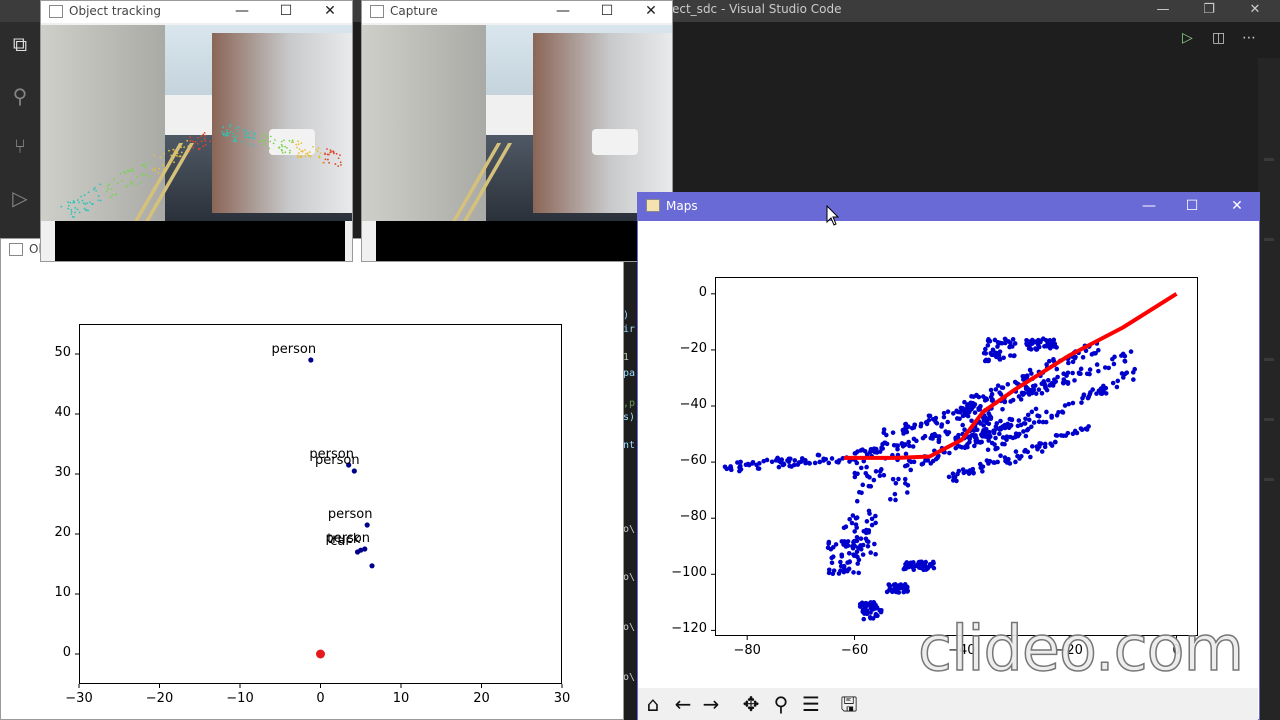 Image resolution: width=1280 pixels, height=720 pixels. Describe the element at coordinates (948, 704) in the screenshot. I see `maps-toolbar: ⌂ ← → ✥ ⚲ ☰ 🖫` at that location.